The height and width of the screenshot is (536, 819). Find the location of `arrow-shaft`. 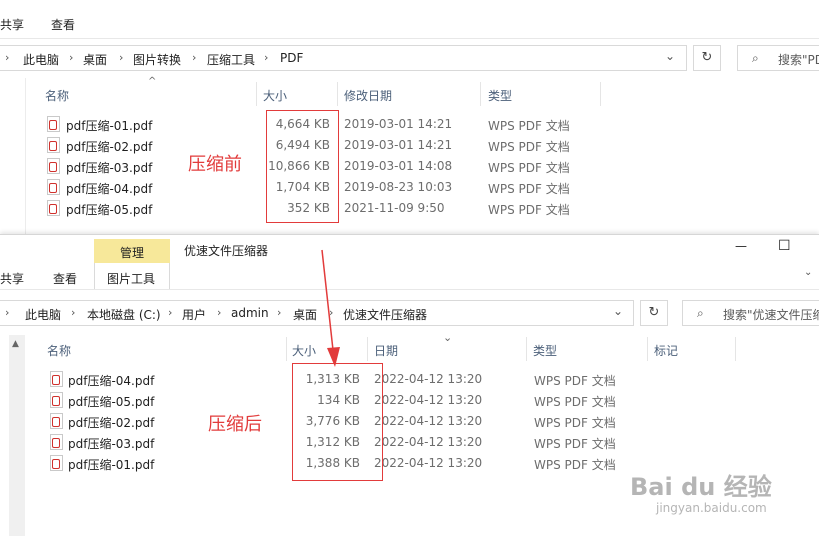

arrow-shaft is located at coordinates (327, 300).